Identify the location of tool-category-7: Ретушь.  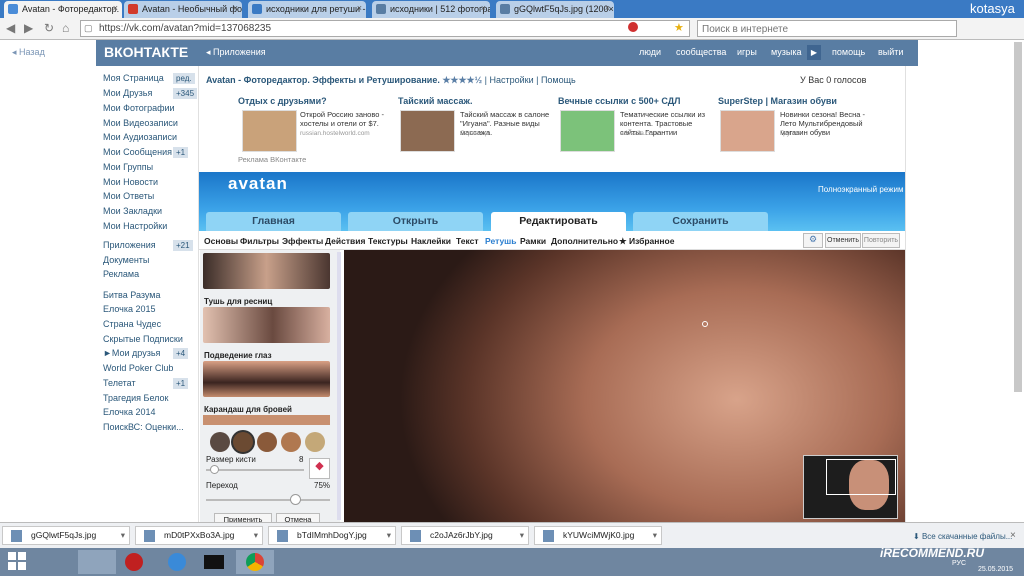
(501, 241).